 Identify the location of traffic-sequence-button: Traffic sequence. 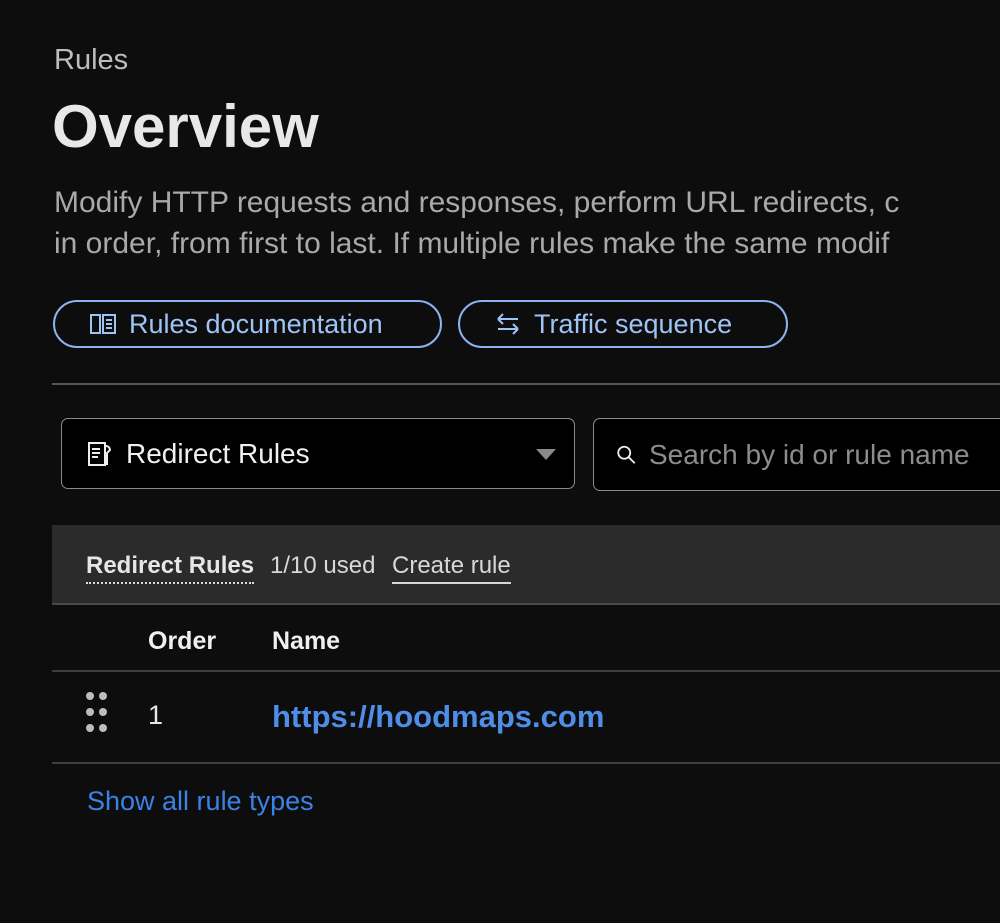
(623, 324).